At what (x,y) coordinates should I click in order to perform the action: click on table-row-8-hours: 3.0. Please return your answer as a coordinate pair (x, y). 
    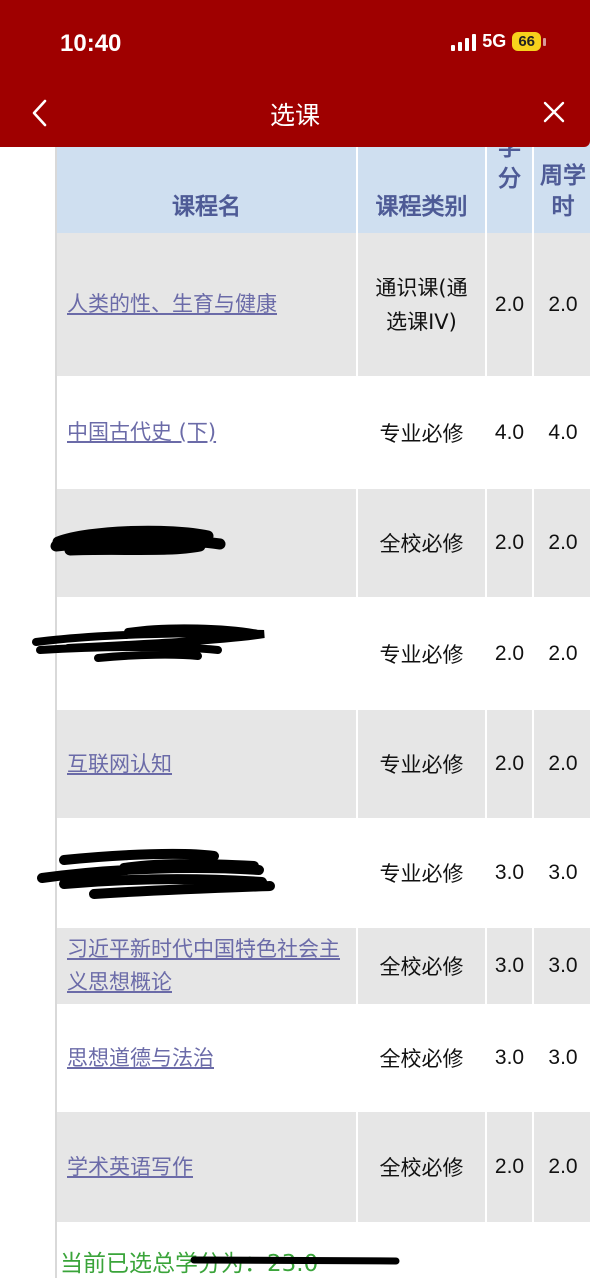
    Looking at the image, I should click on (562, 1058).